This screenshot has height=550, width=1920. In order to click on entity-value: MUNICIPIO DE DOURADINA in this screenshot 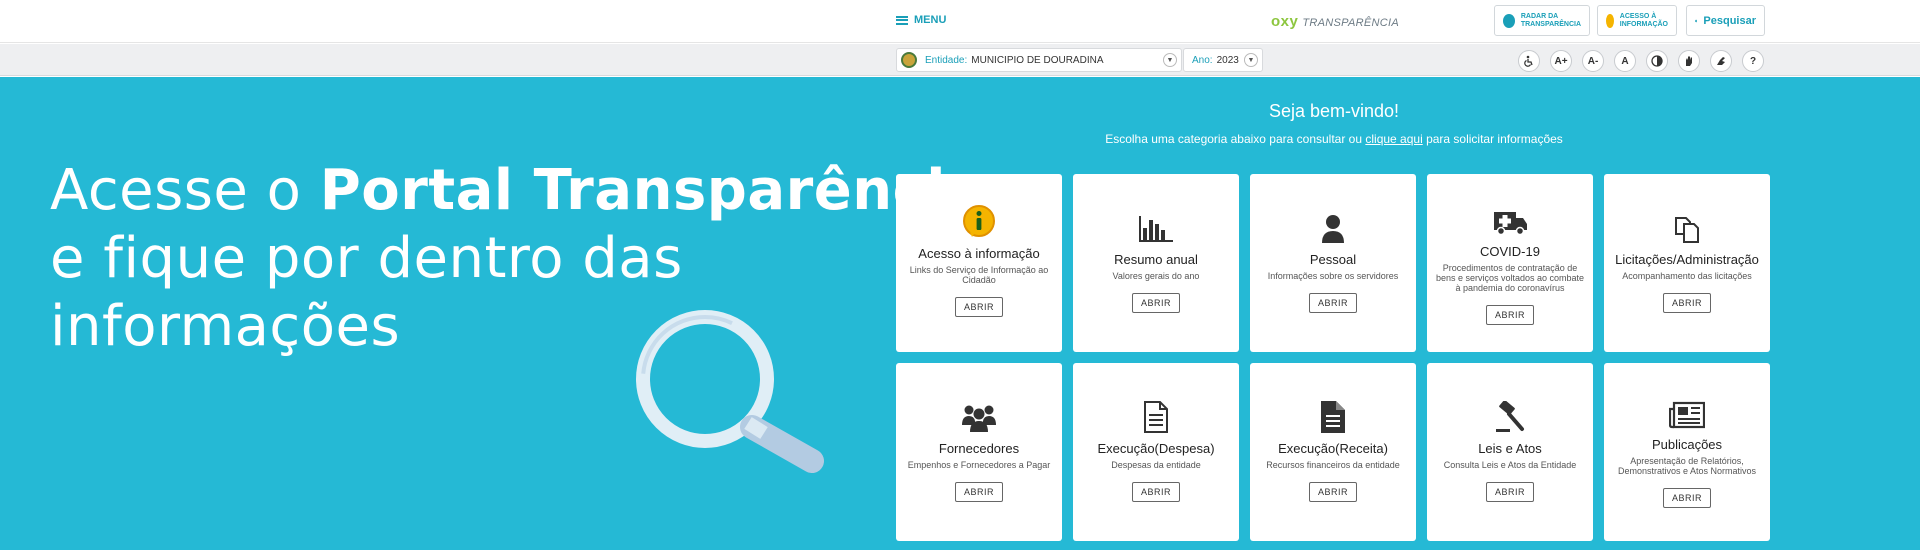, I will do `click(1037, 60)`.